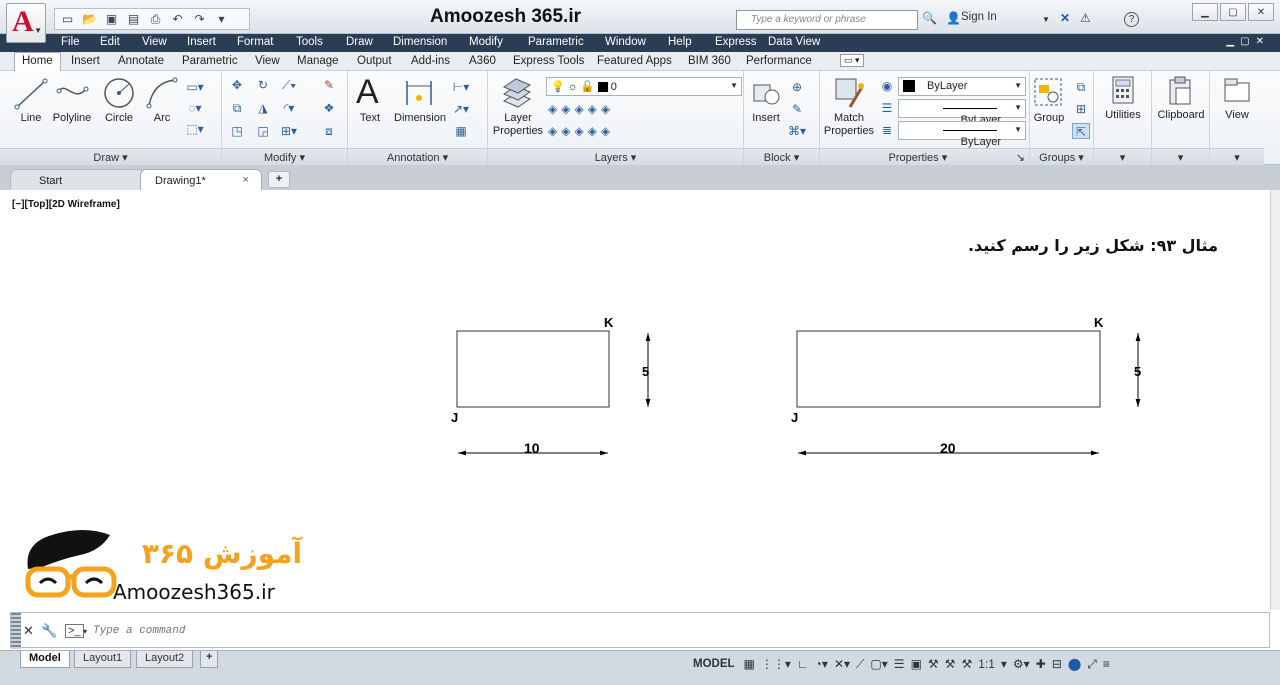  Describe the element at coordinates (749, 664) in the screenshot. I see `grid-icon: ▦` at that location.